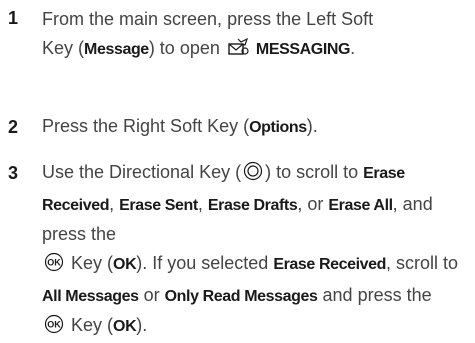 This screenshot has height=343, width=475. Describe the element at coordinates (90, 296) in the screenshot. I see `option-all-messages: All Messages` at that location.